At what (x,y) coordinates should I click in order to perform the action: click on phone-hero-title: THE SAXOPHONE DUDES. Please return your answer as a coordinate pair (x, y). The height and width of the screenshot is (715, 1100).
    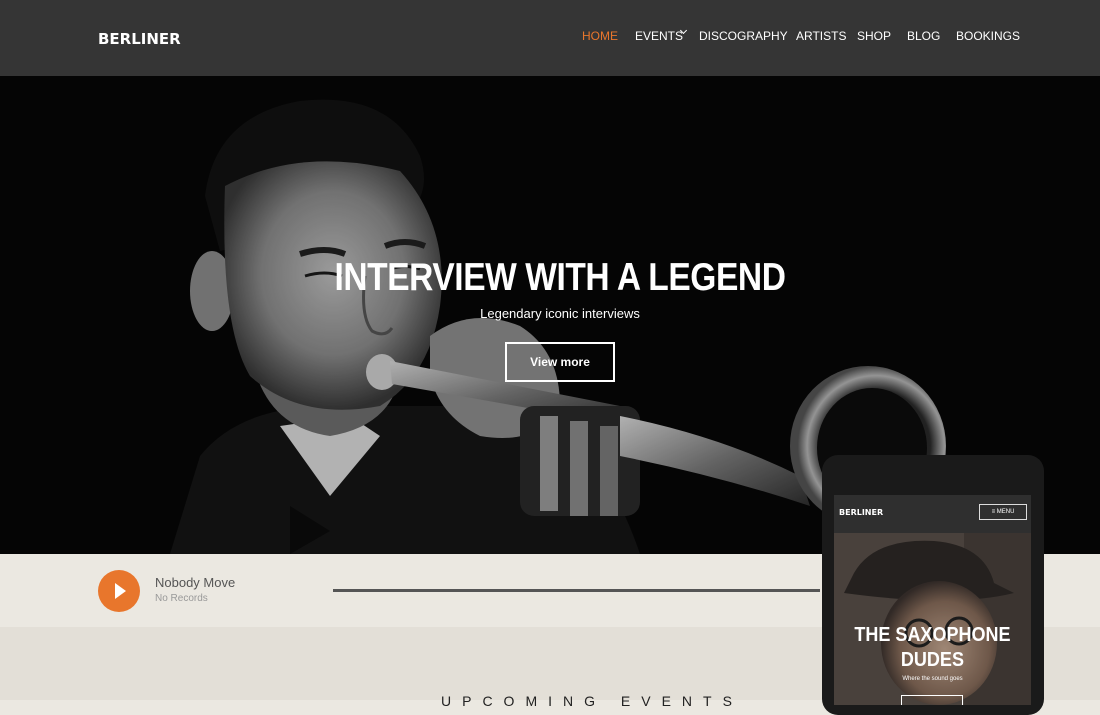
    Looking at the image, I should click on (932, 647).